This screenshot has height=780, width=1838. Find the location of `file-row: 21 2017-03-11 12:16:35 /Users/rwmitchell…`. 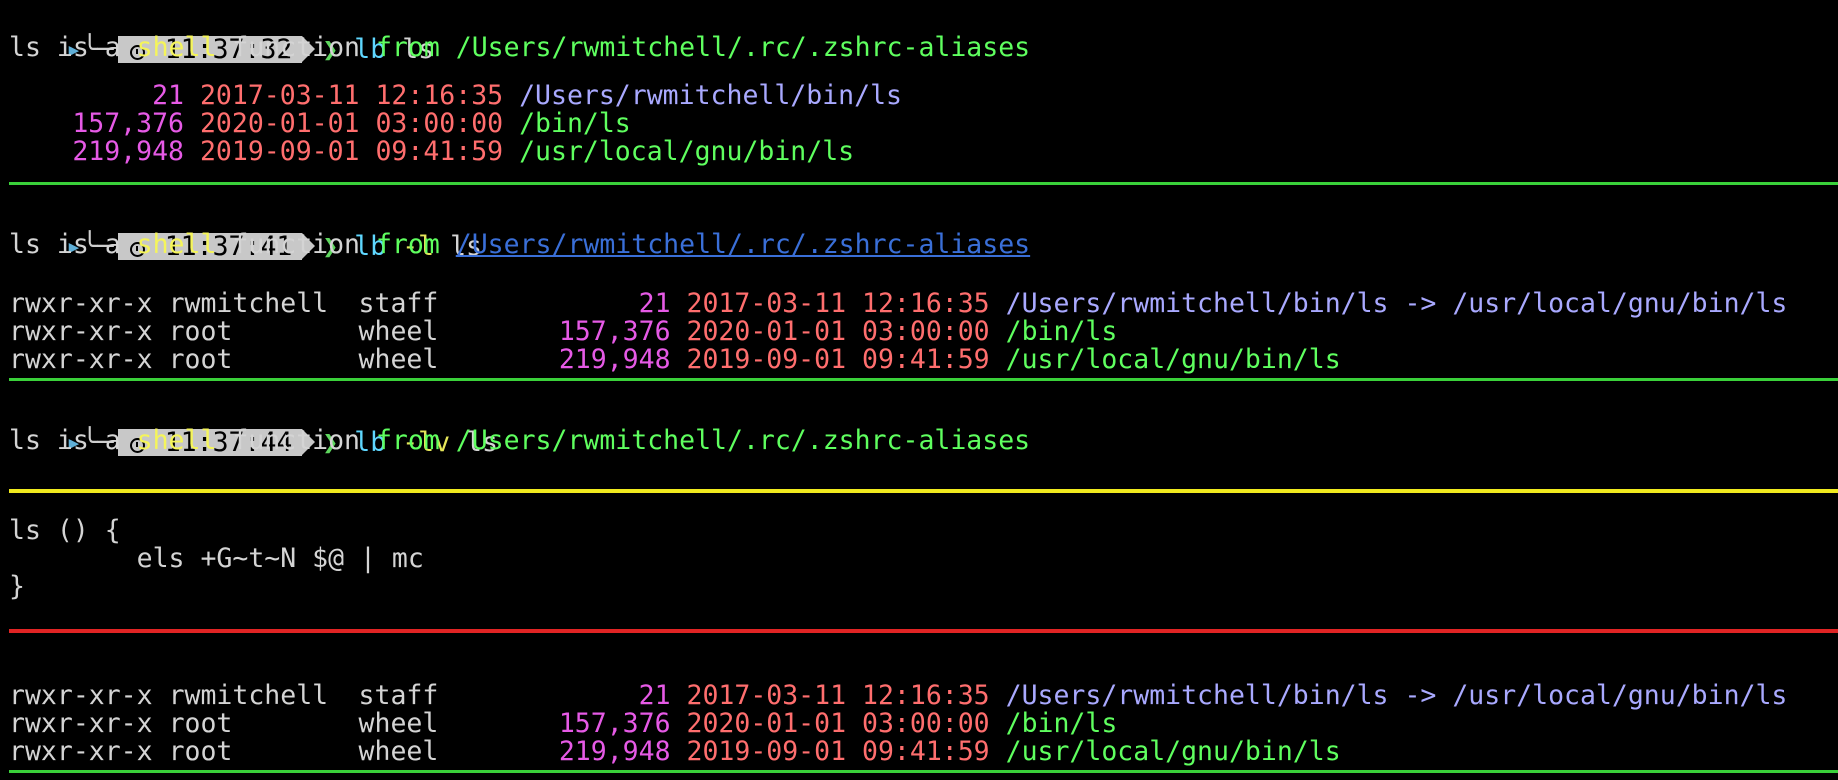

file-row: 21 2017-03-11 12:16:35 /Users/rwmitchell… is located at coordinates (455, 96).